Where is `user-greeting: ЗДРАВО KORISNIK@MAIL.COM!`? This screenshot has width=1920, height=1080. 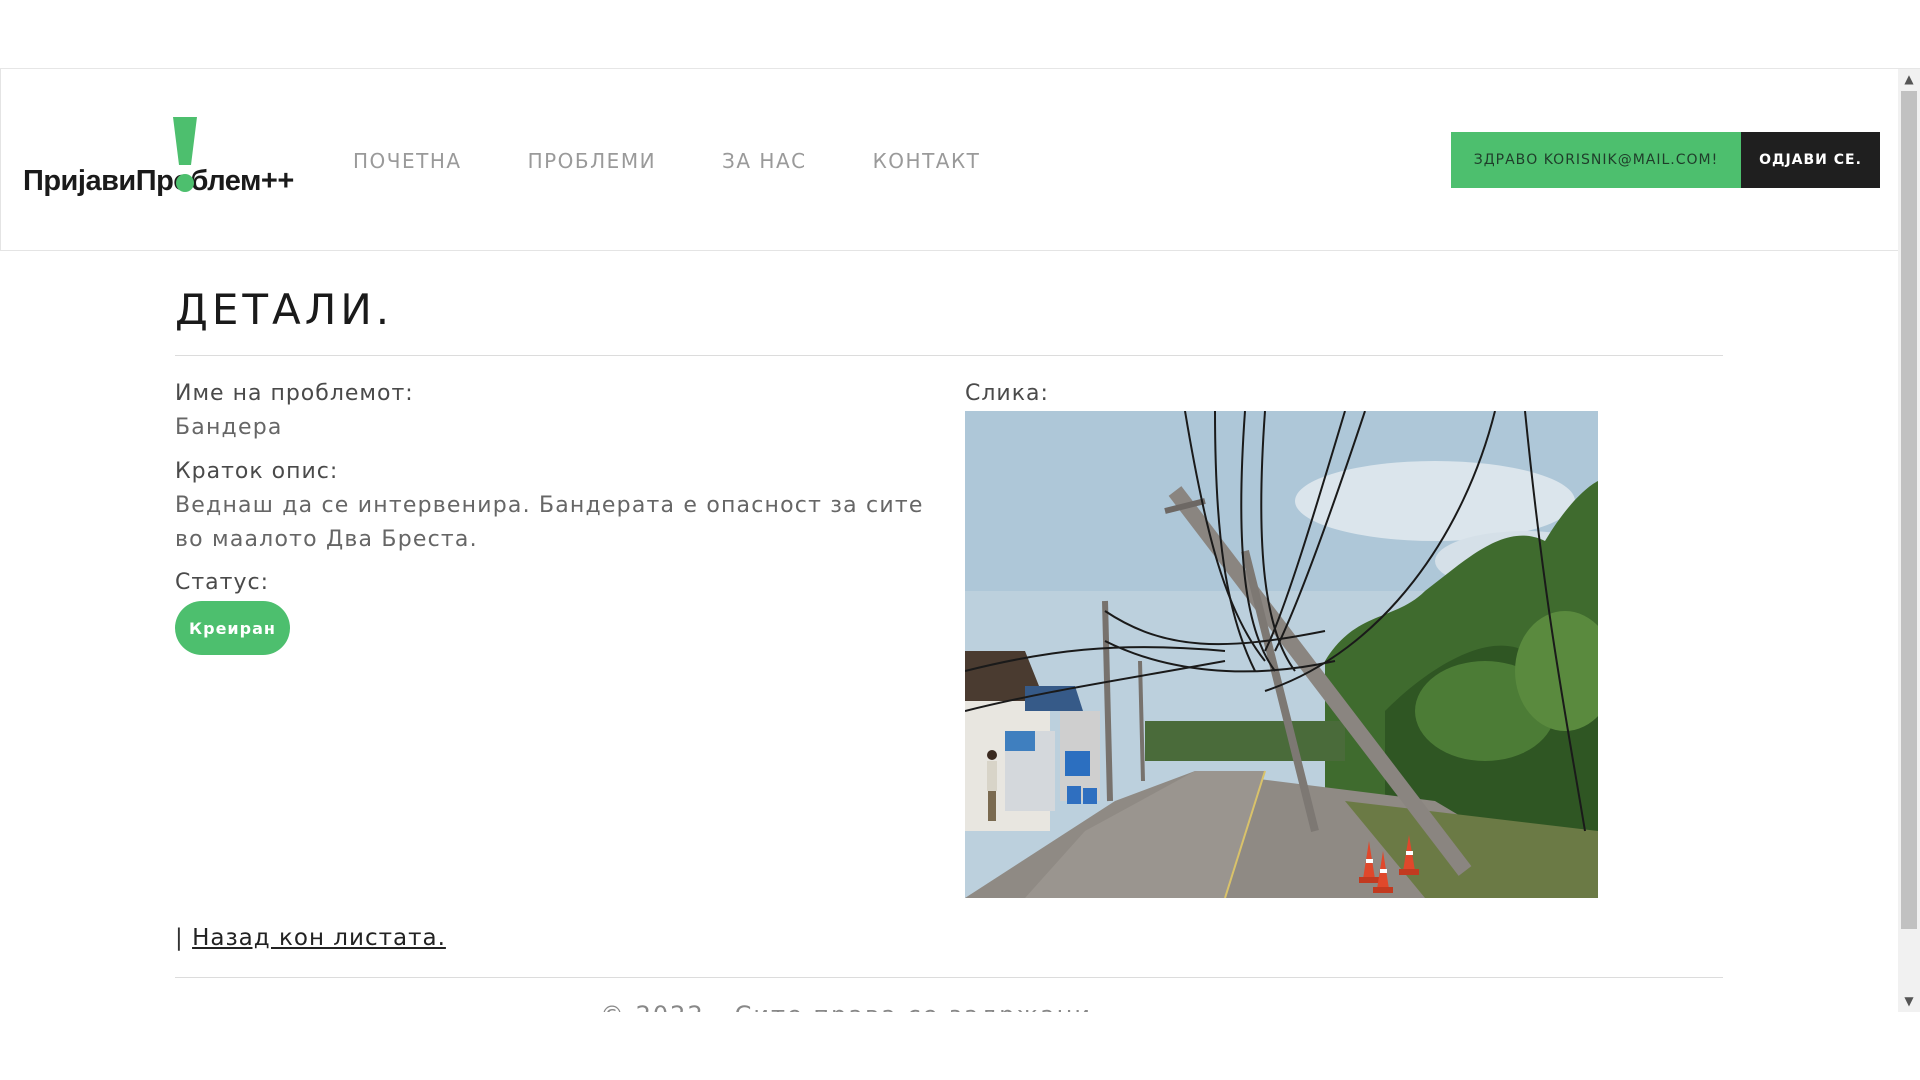 user-greeting: ЗДРАВО KORISNIK@MAIL.COM! is located at coordinates (1596, 160).